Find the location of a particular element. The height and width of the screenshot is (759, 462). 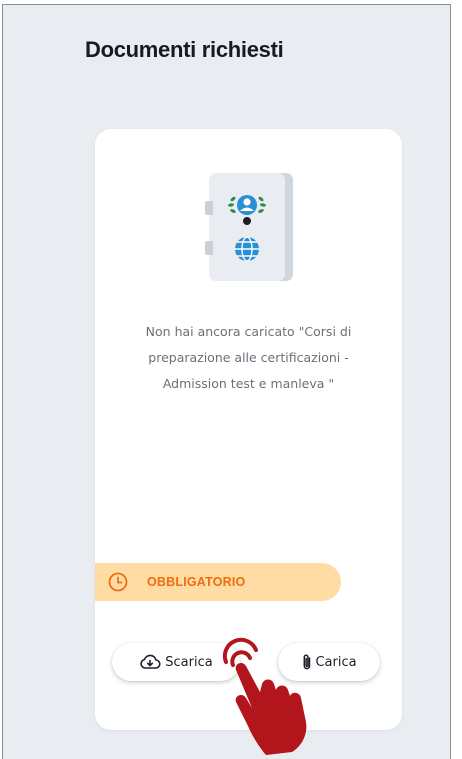

mandatory-badge: OBBLIGATORIO is located at coordinates (218, 582).